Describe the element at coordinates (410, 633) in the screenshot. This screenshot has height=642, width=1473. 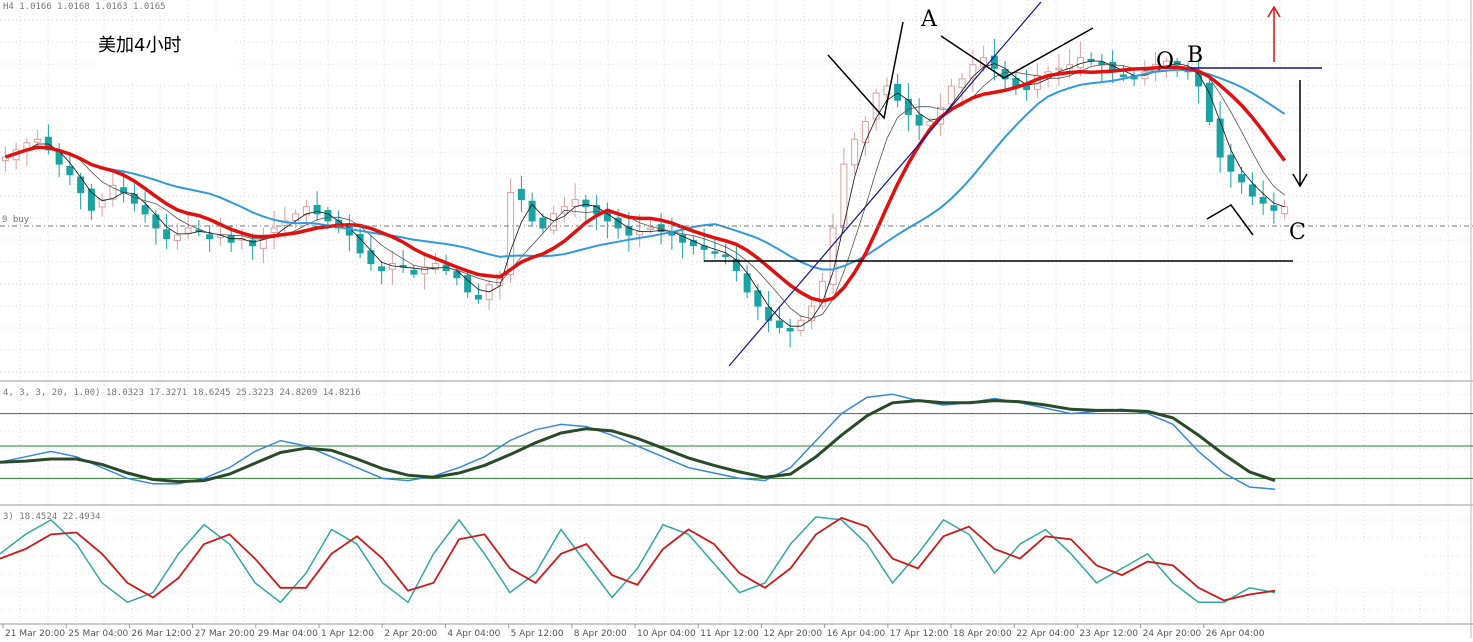
I see `x-tick-label: 2 Apr 20:00` at that location.